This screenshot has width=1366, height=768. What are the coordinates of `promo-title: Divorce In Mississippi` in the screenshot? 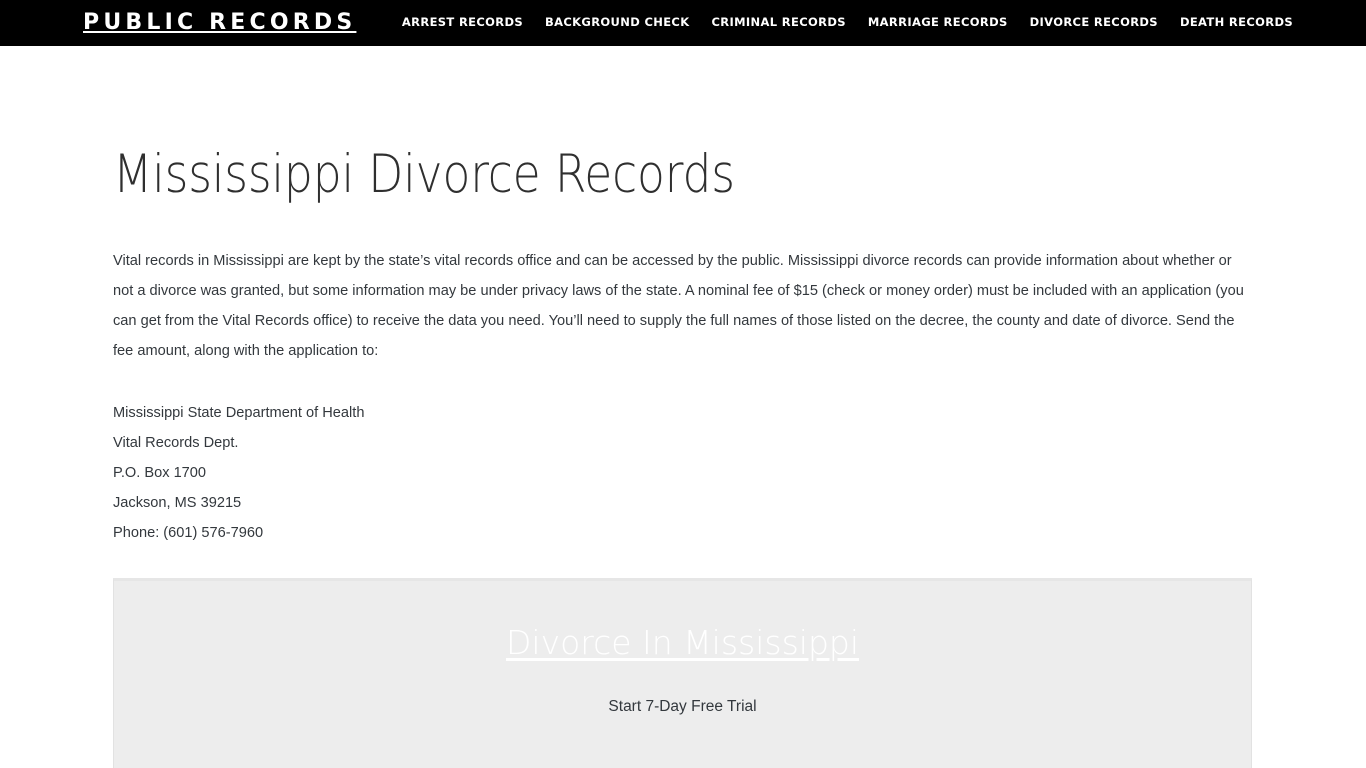 It's located at (682, 622).